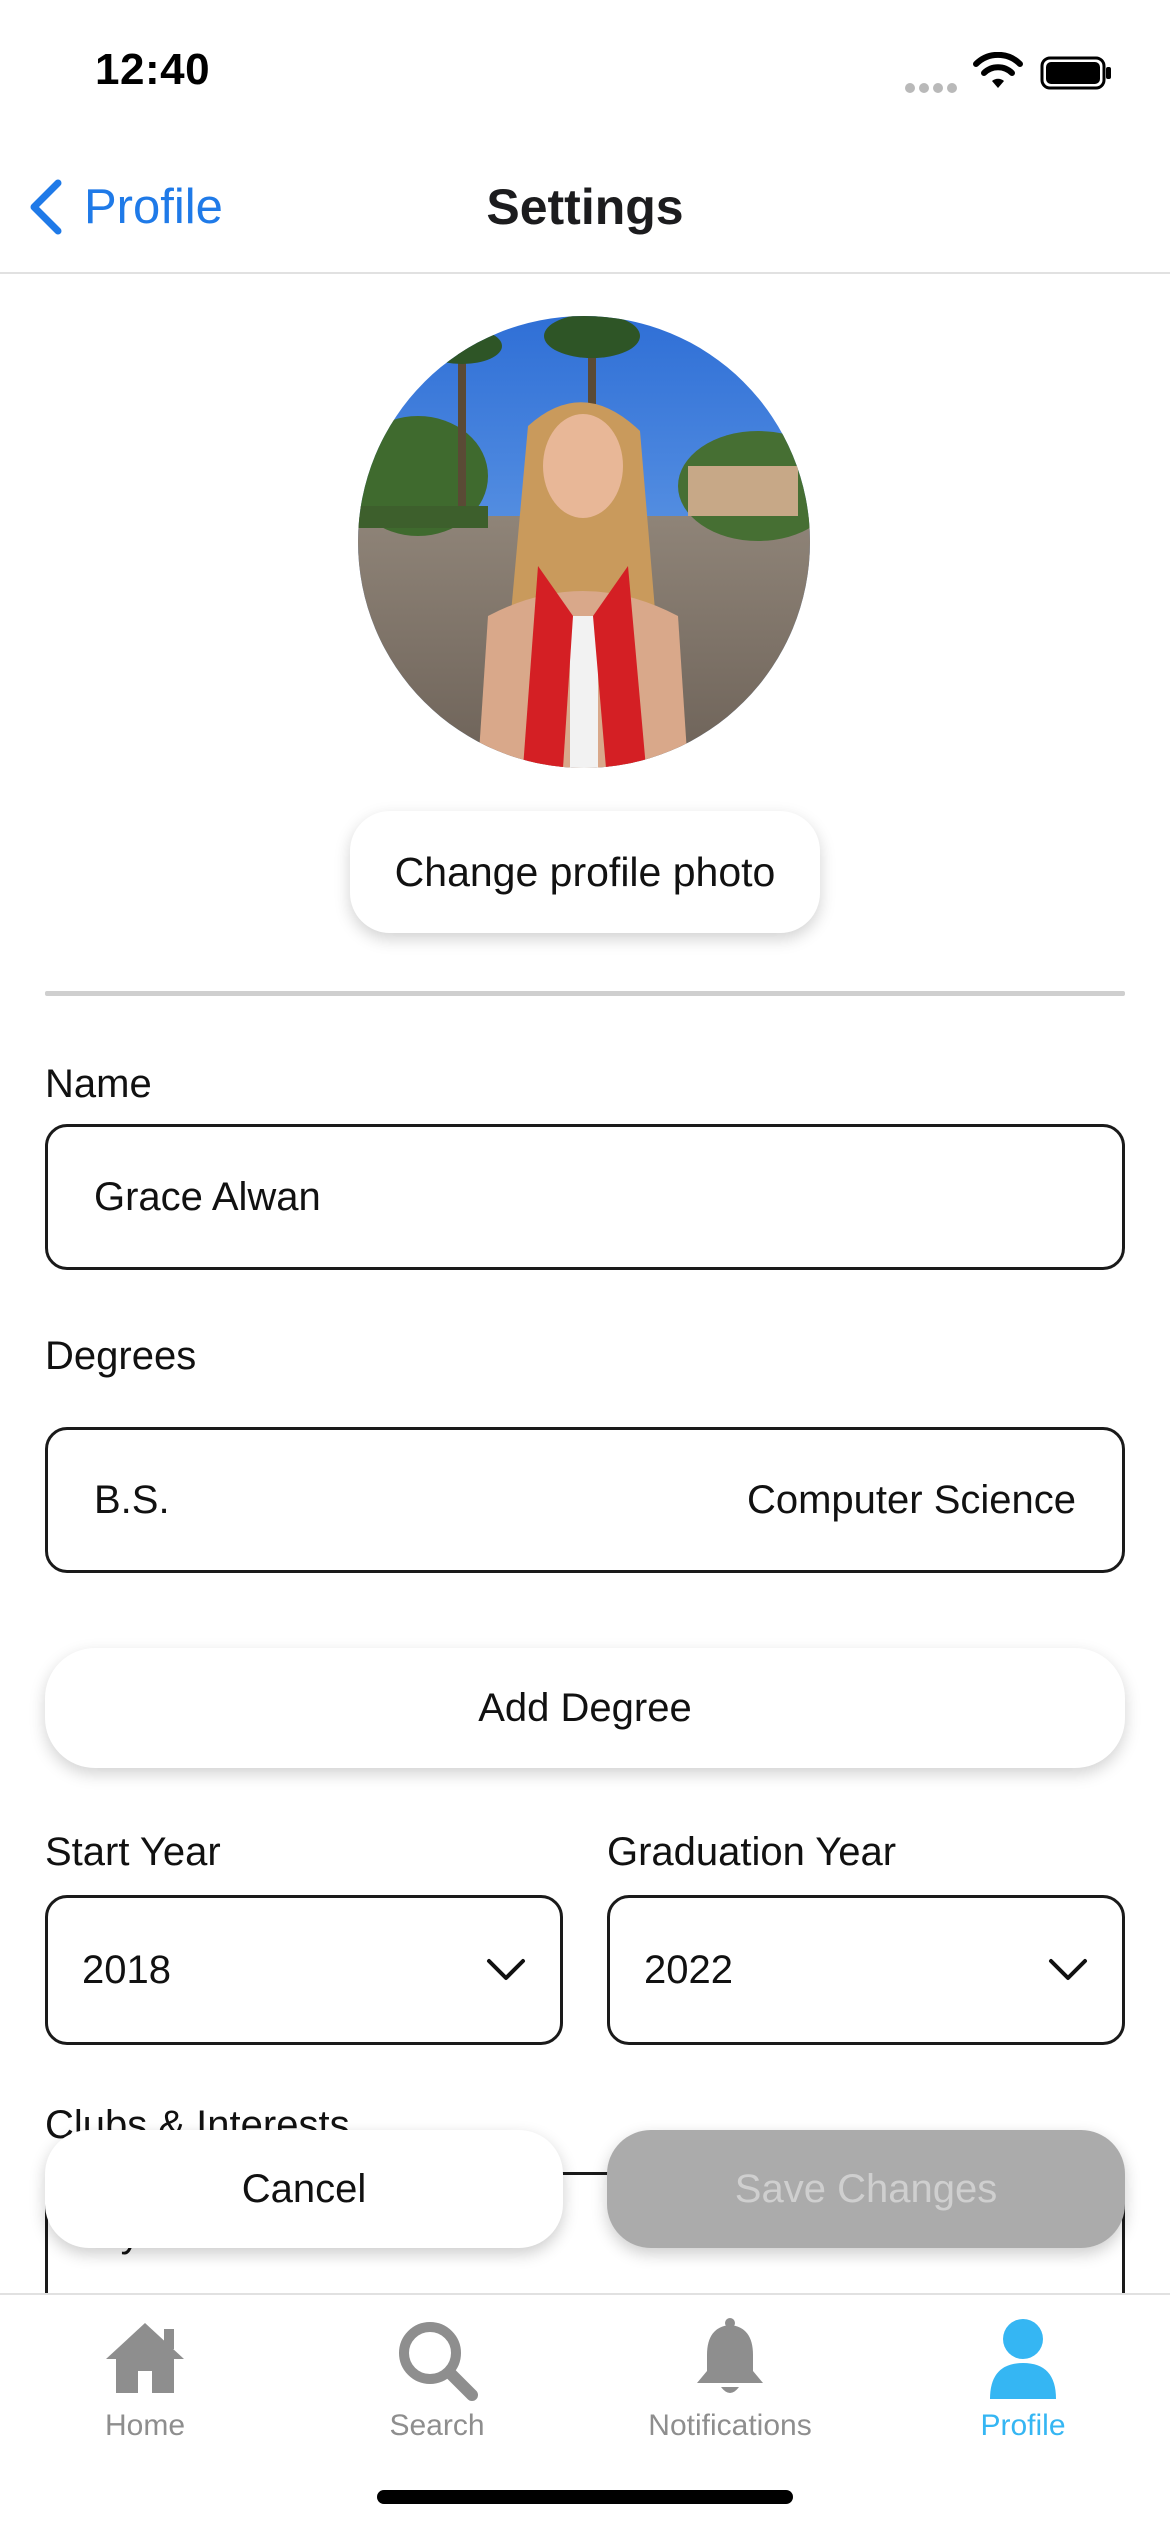  I want to click on tab-notifications: Notifications, so click(730, 2385).